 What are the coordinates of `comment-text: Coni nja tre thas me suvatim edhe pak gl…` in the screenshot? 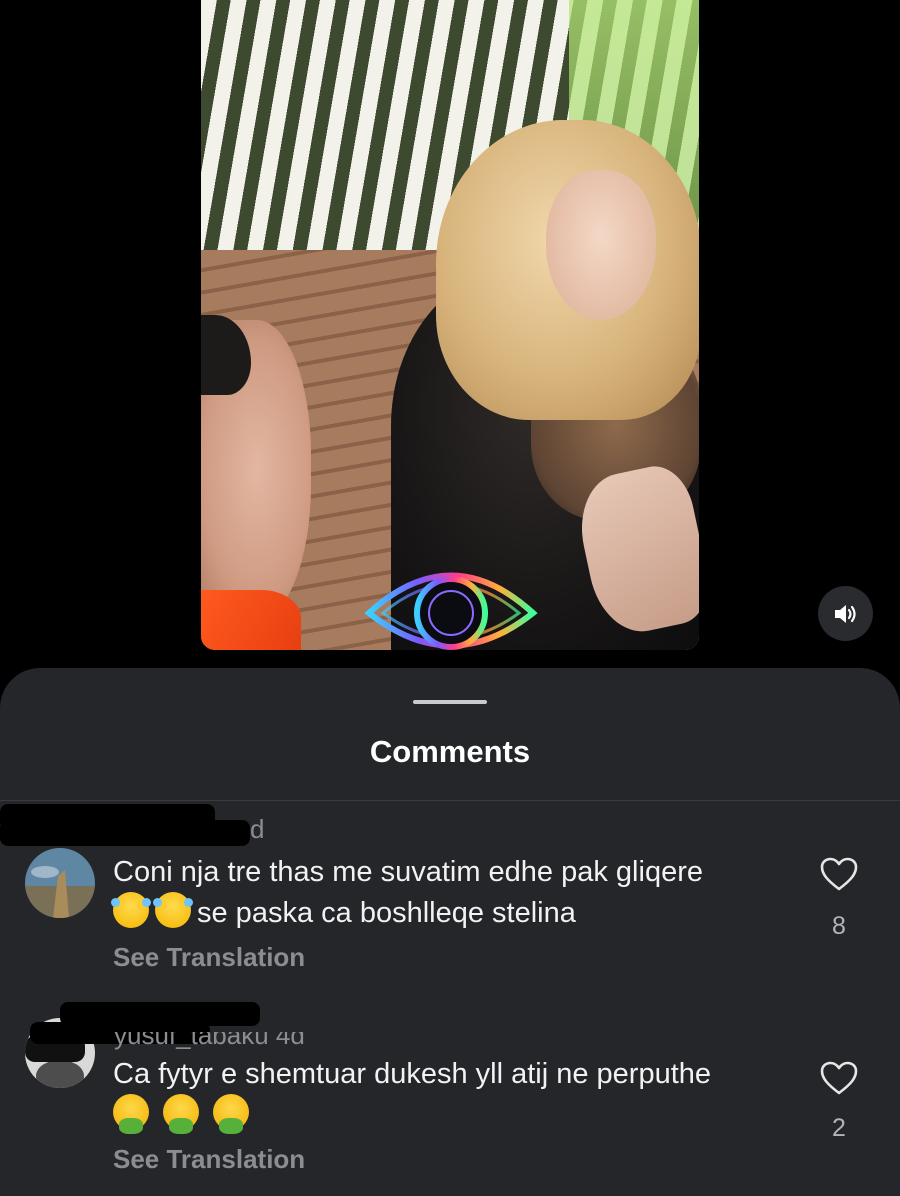 It's located at (452, 892).